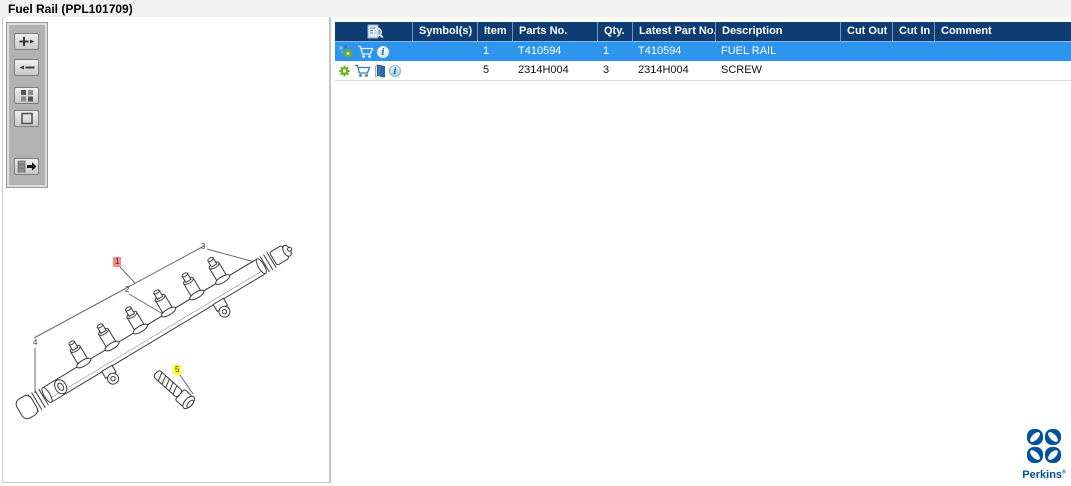 Image resolution: width=1071 pixels, height=486 pixels. What do you see at coordinates (663, 70) in the screenshot?
I see `cell-latest-part-no: 2314H004` at bounding box center [663, 70].